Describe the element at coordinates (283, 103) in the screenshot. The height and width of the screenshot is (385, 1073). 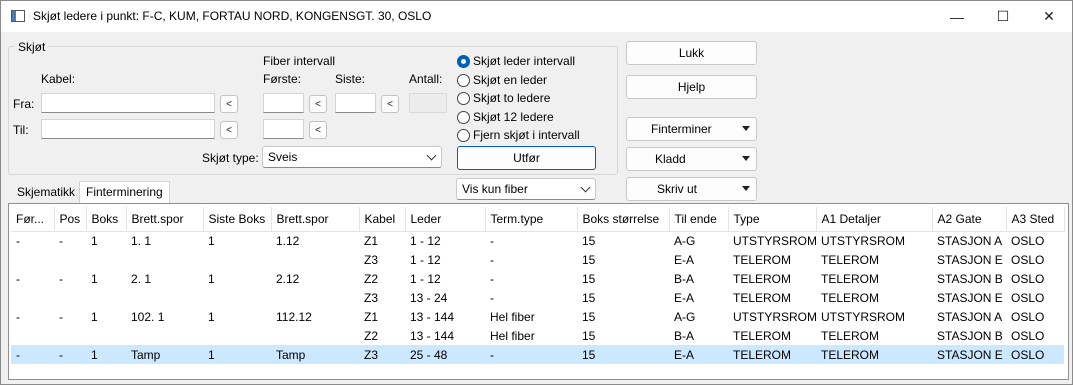
I see `forste-fra-input` at that location.